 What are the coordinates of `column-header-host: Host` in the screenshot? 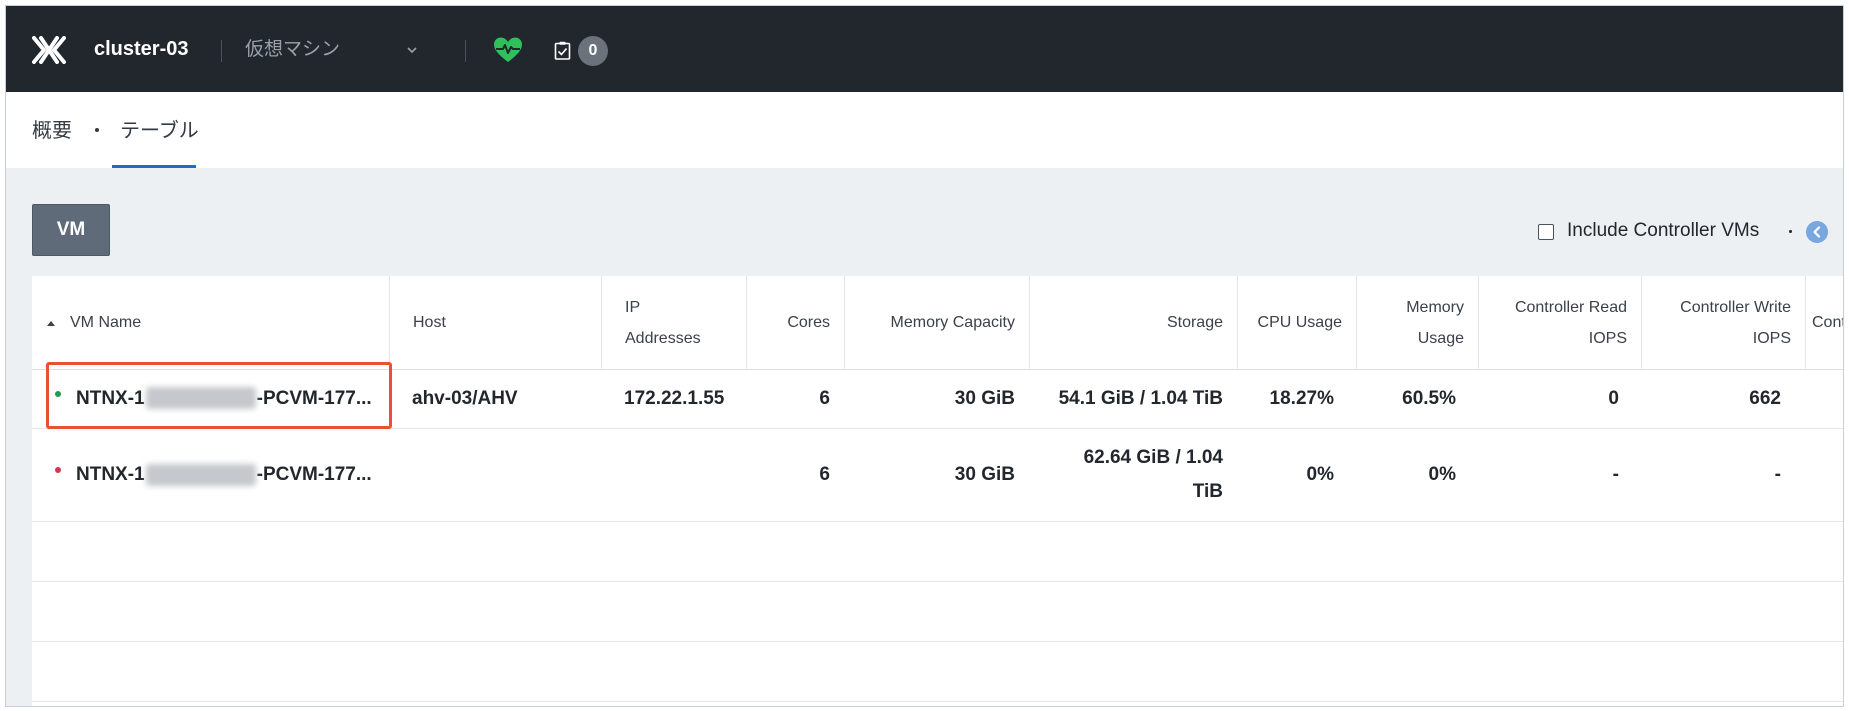 It's located at (495, 322).